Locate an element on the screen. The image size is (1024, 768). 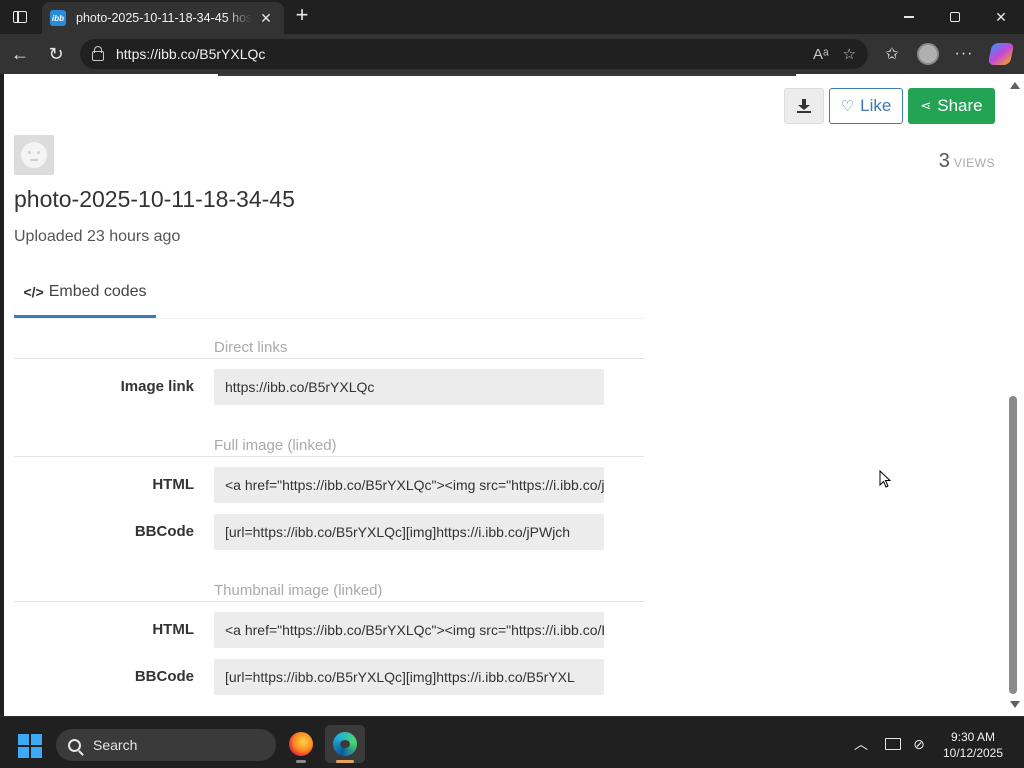
download-icon is located at coordinates (804, 106).